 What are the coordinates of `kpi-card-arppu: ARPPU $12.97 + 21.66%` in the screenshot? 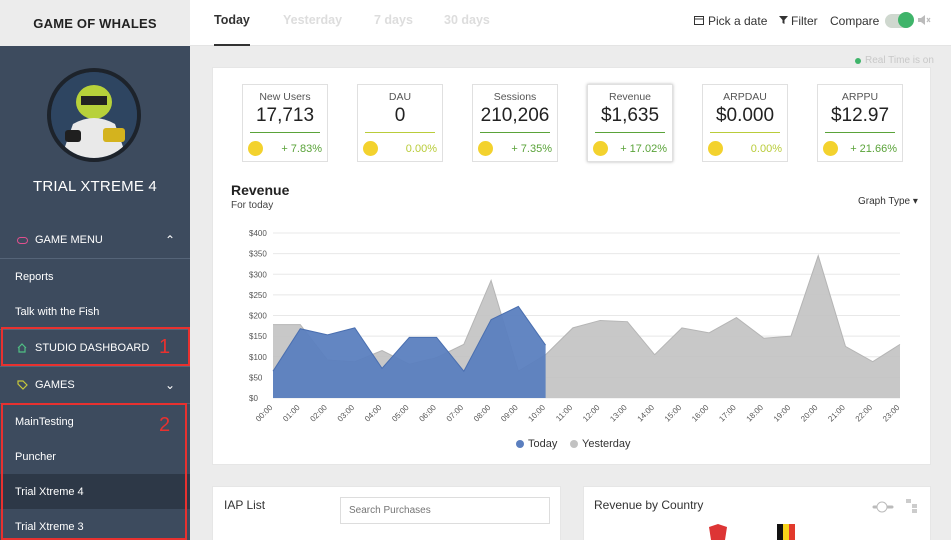 It's located at (860, 123).